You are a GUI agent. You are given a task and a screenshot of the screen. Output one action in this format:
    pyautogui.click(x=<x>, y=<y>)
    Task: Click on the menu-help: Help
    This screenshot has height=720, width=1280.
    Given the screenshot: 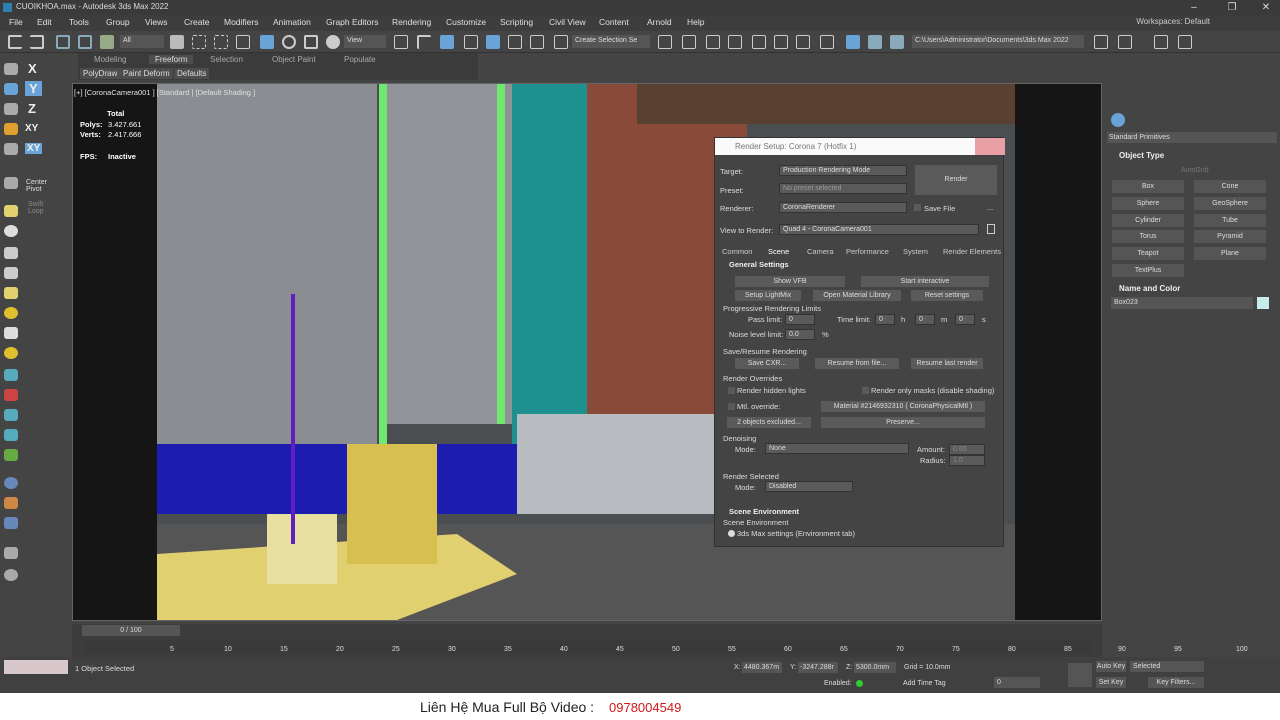 What is the action you would take?
    pyautogui.click(x=695, y=22)
    